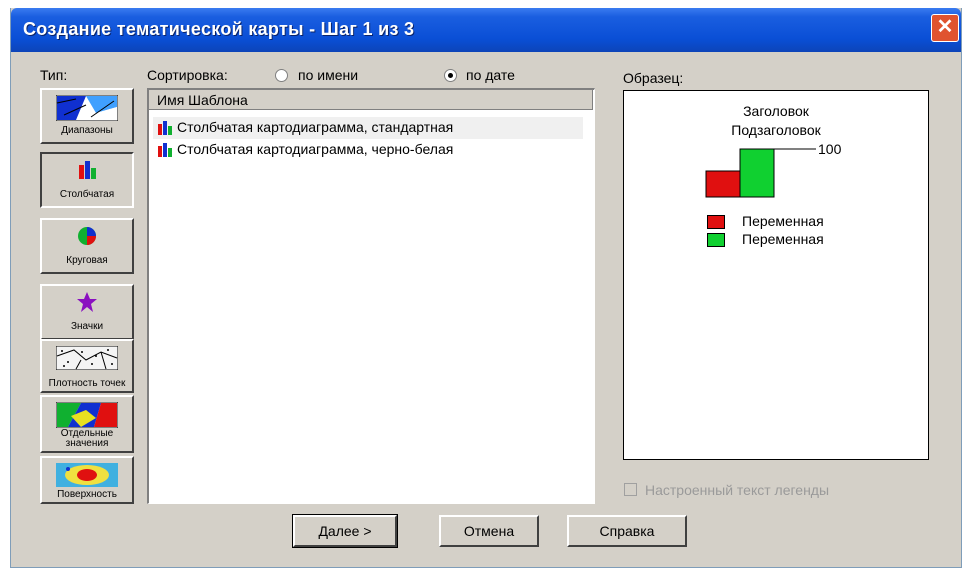  What do you see at coordinates (5, 284) in the screenshot?
I see `screen-border` at bounding box center [5, 284].